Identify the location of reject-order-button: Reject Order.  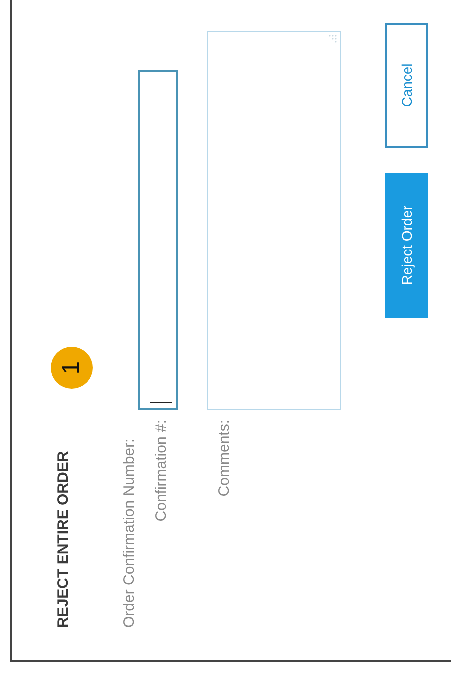
(406, 245).